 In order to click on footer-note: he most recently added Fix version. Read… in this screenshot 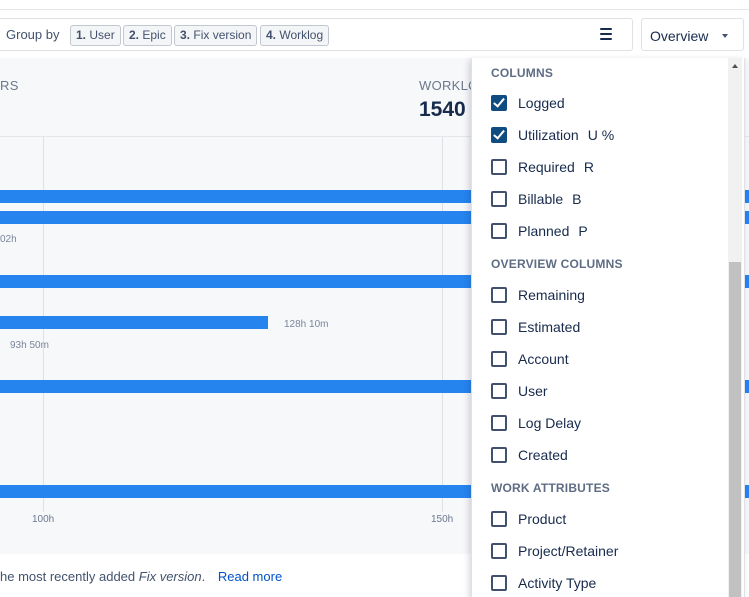, I will do `click(141, 576)`.